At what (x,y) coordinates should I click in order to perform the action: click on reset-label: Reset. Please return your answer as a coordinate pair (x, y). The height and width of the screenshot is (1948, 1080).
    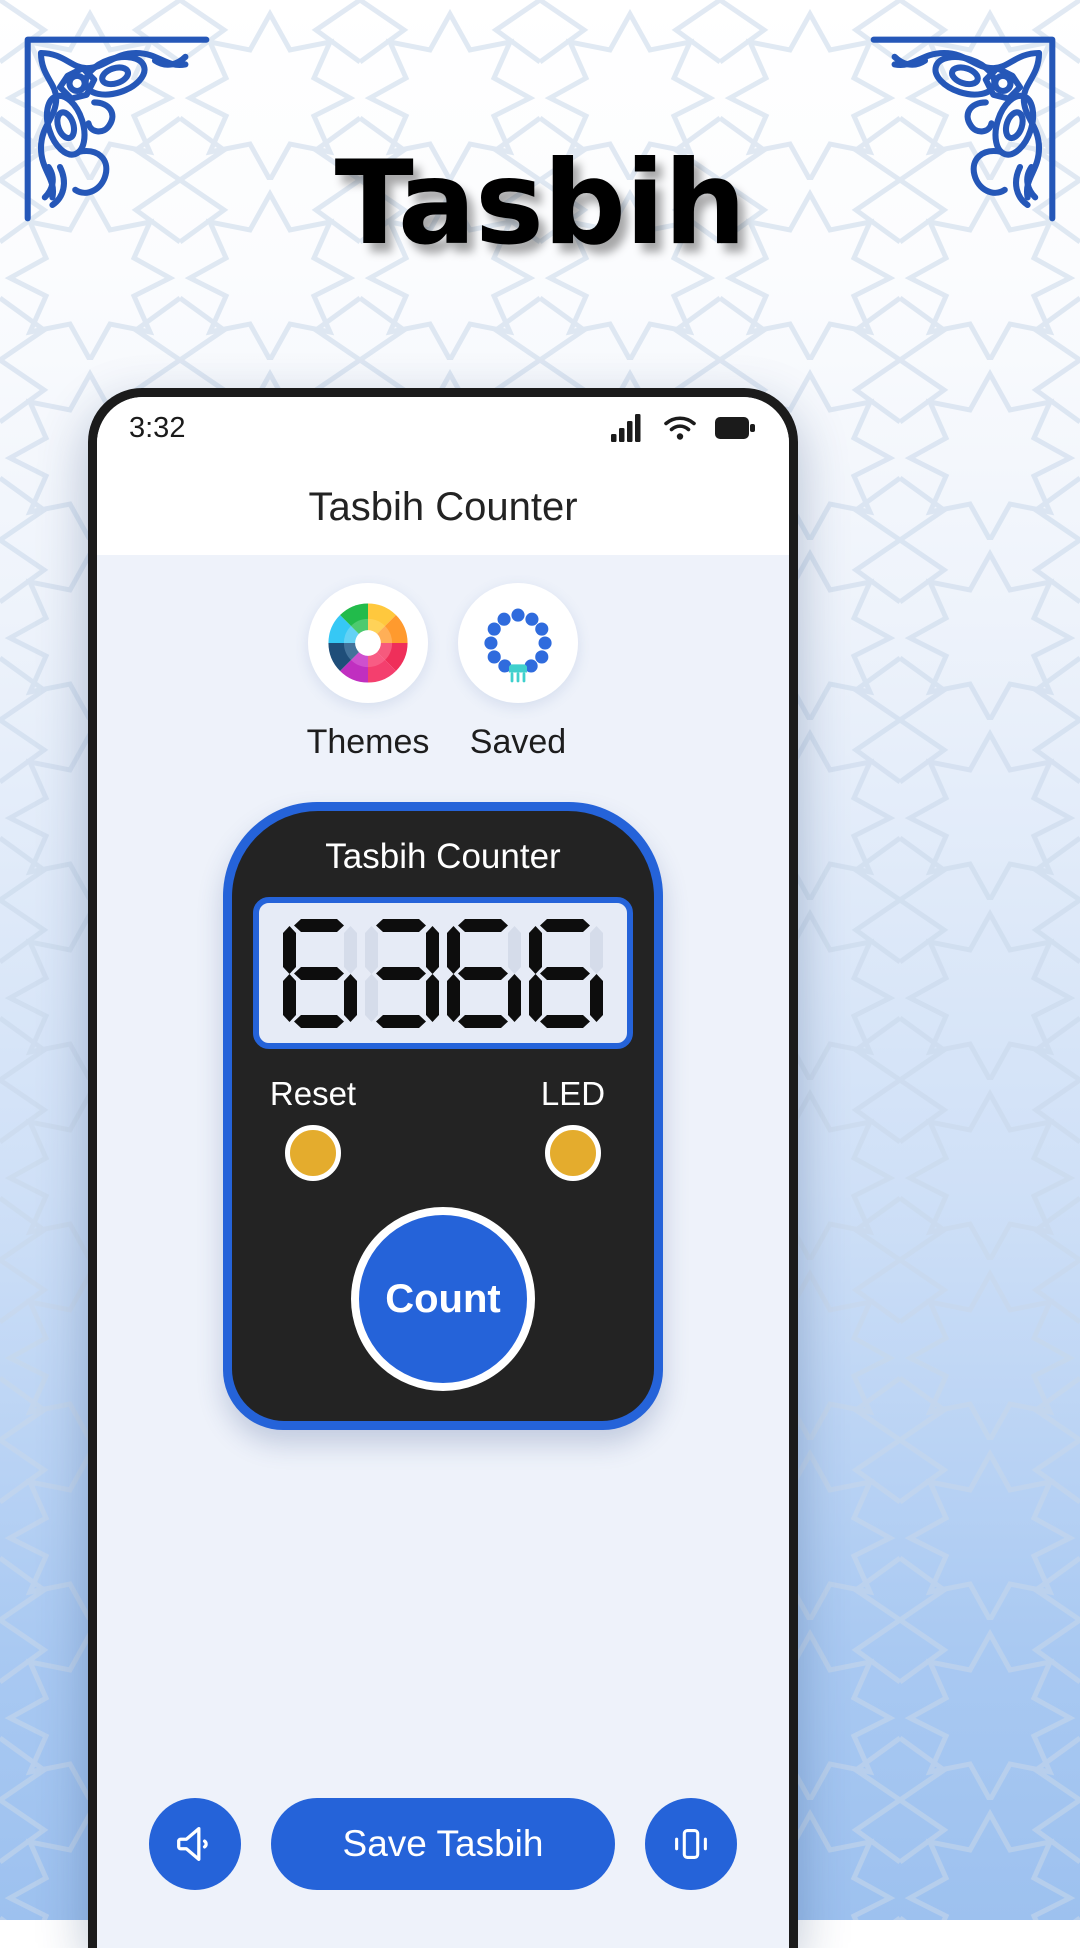
    Looking at the image, I should click on (313, 1093).